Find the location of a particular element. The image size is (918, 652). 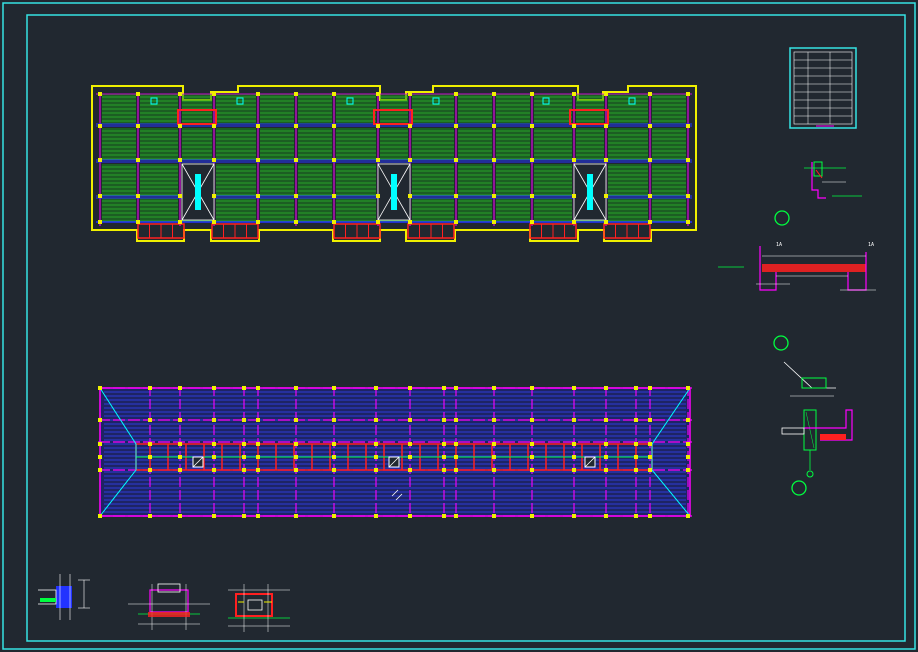

bottom-detail-a is located at coordinates (64, 597).